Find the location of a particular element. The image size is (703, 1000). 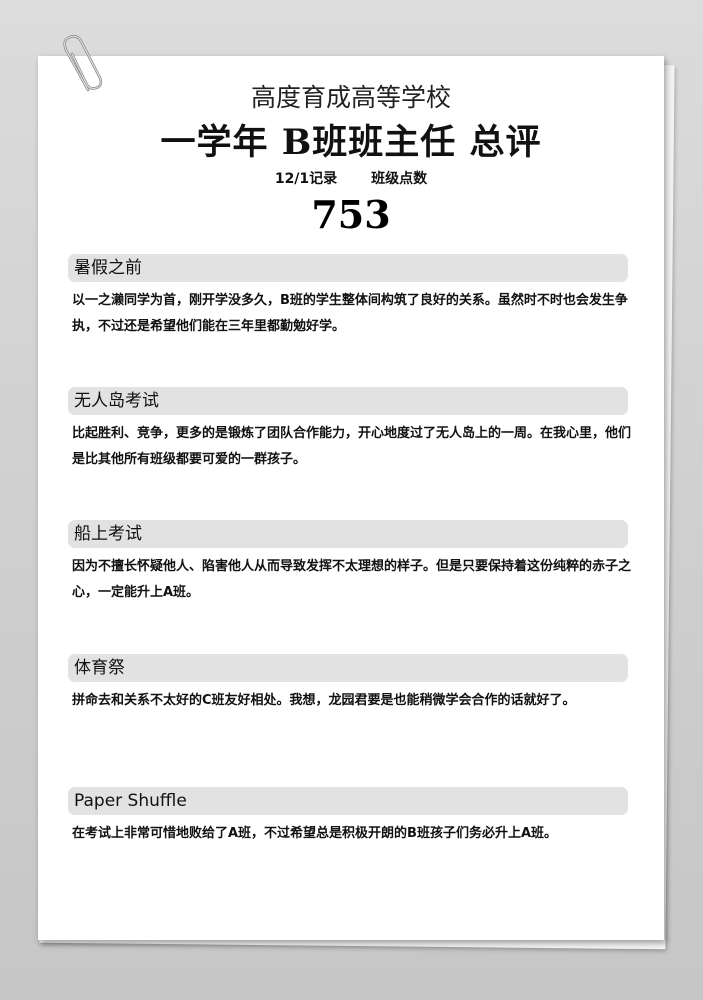

class-points-value: 753 is located at coordinates (351, 214).